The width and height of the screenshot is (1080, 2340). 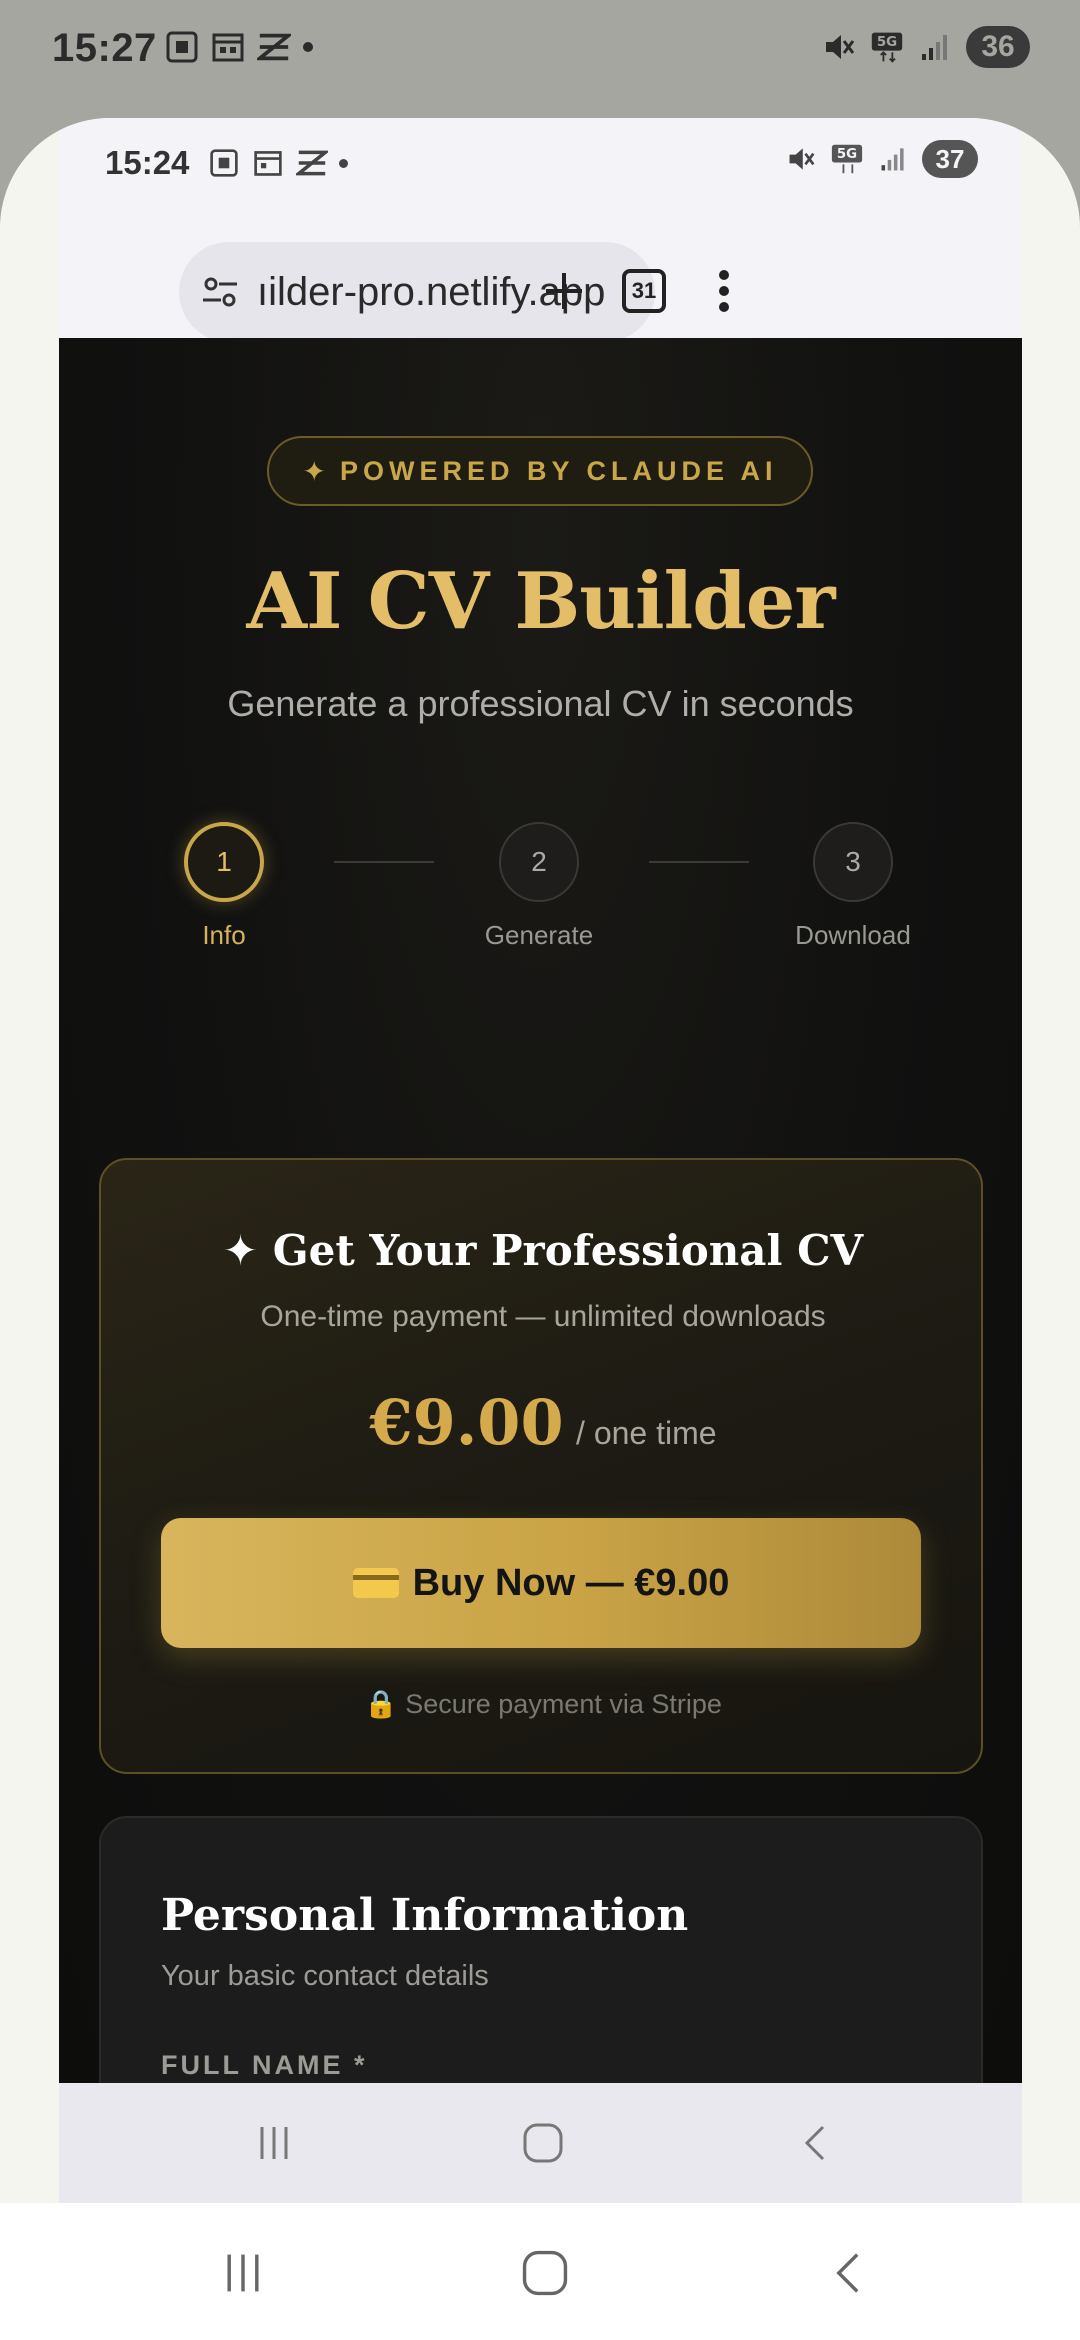 What do you see at coordinates (425, 1915) in the screenshot?
I see `section-title: Personal Information` at bounding box center [425, 1915].